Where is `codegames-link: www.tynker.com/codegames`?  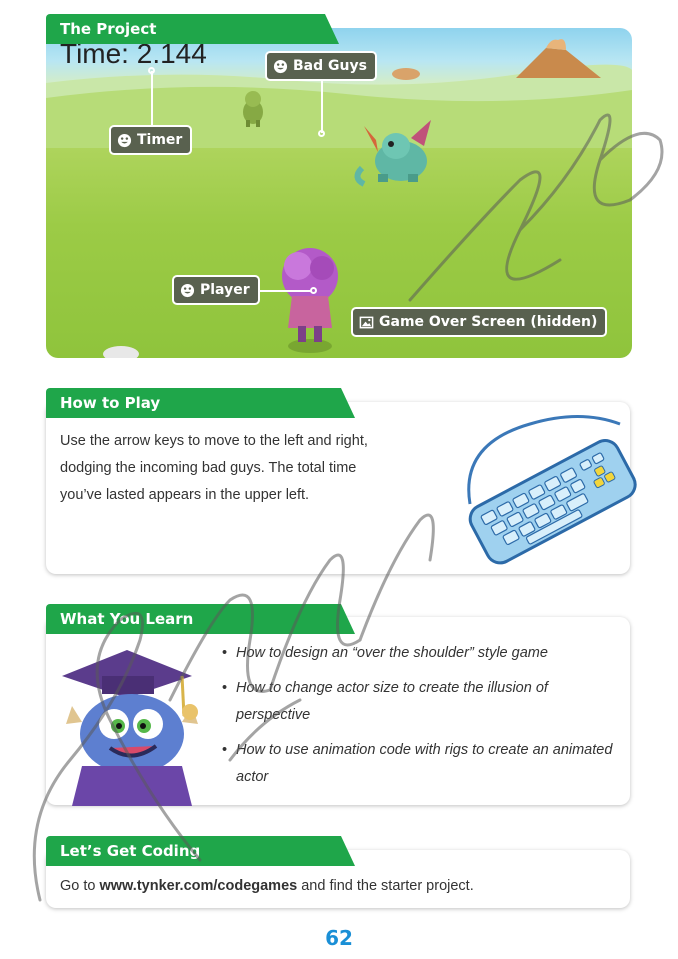
codegames-link: www.tynker.com/codegames is located at coordinates (199, 886).